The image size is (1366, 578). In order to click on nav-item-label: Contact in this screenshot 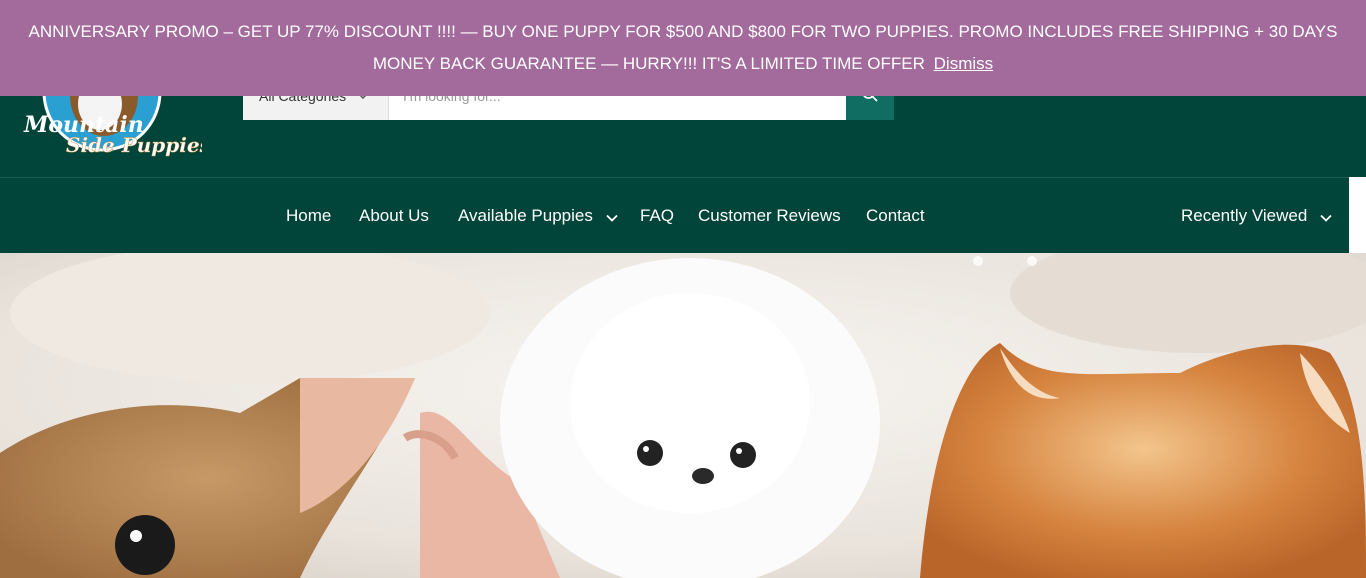, I will do `click(895, 215)`.